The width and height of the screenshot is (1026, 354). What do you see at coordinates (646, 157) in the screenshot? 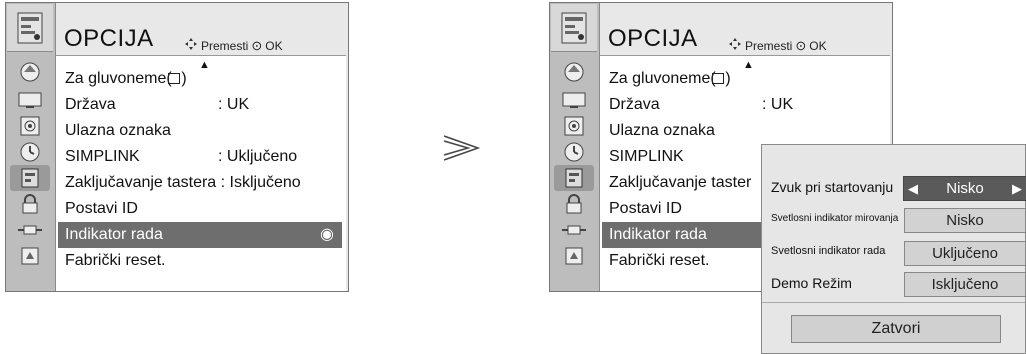
I see `menu-row-simplink: SIMPLINK` at bounding box center [646, 157].